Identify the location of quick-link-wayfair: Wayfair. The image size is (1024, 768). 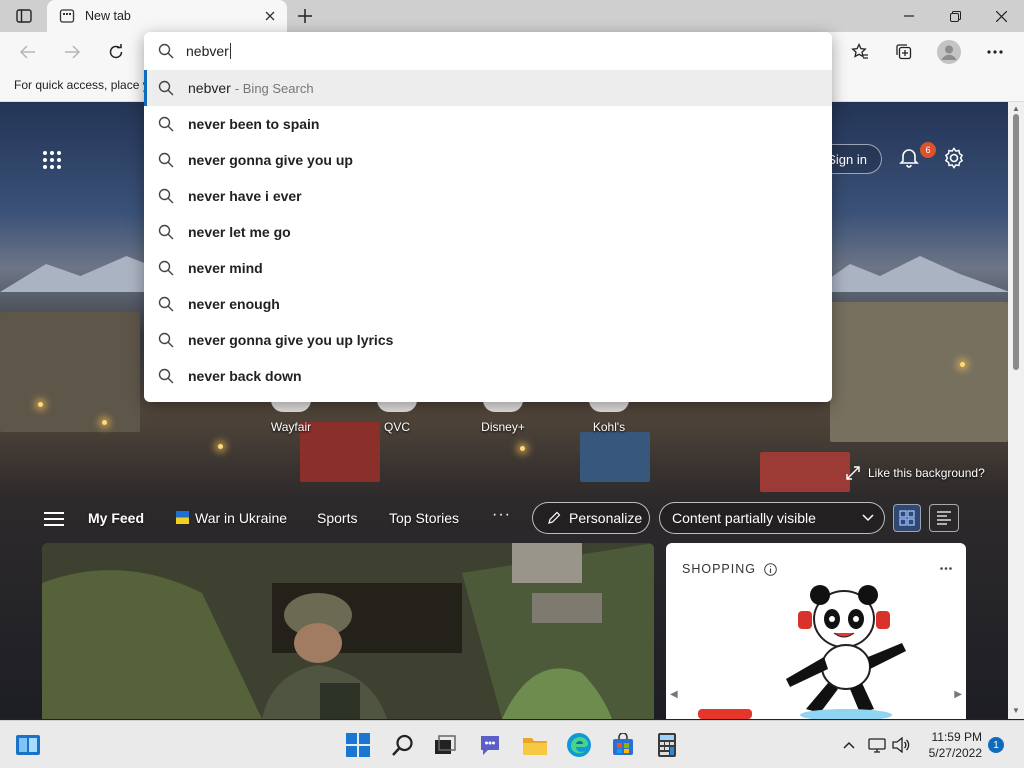
(291, 417).